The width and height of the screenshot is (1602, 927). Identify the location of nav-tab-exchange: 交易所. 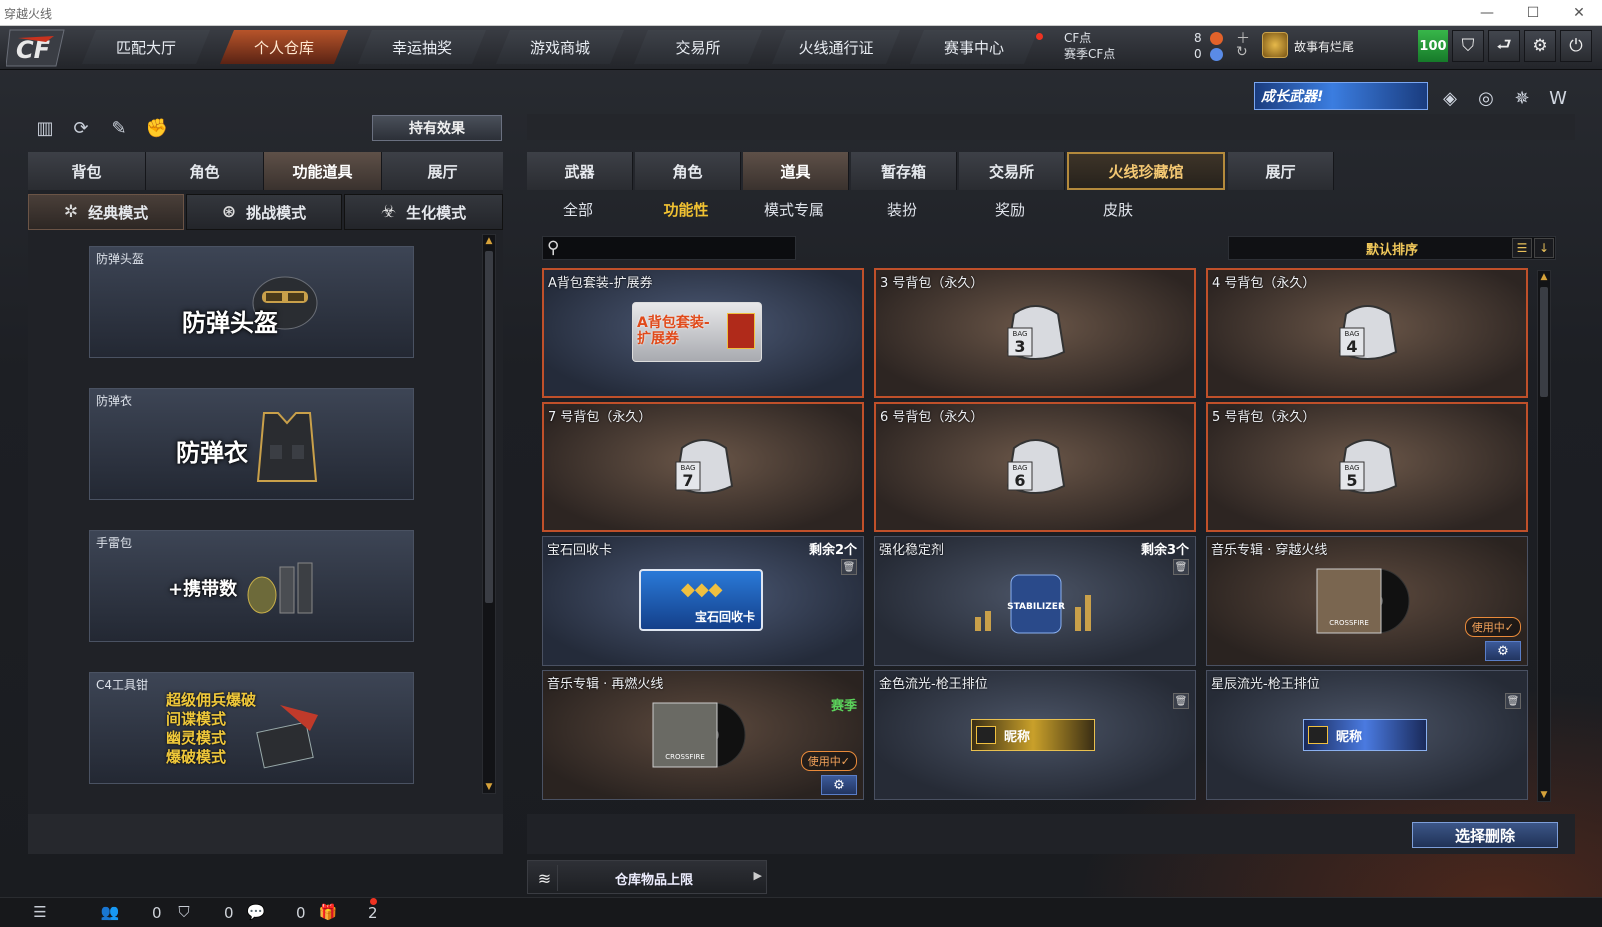
(698, 47).